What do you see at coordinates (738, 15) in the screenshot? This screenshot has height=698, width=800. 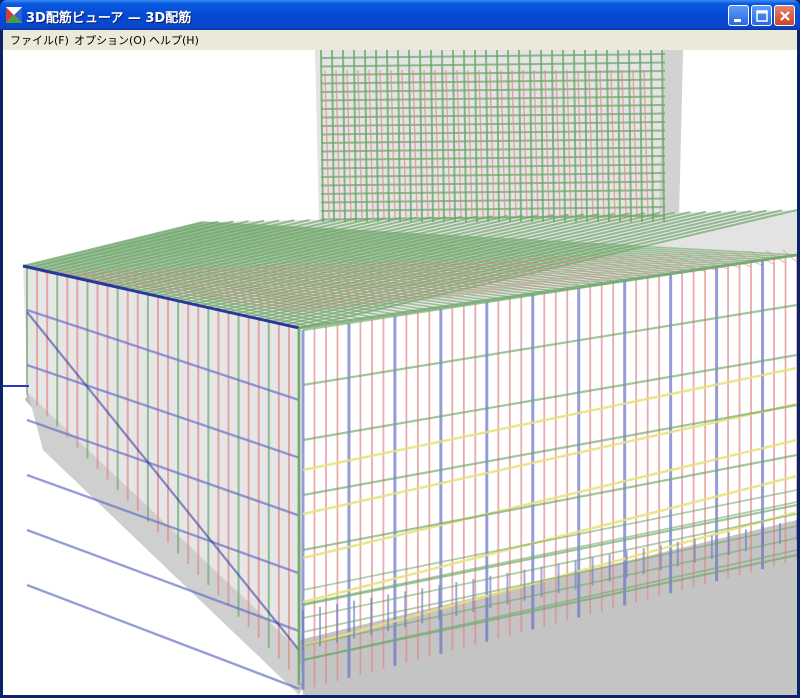 I see `minimize-button` at bounding box center [738, 15].